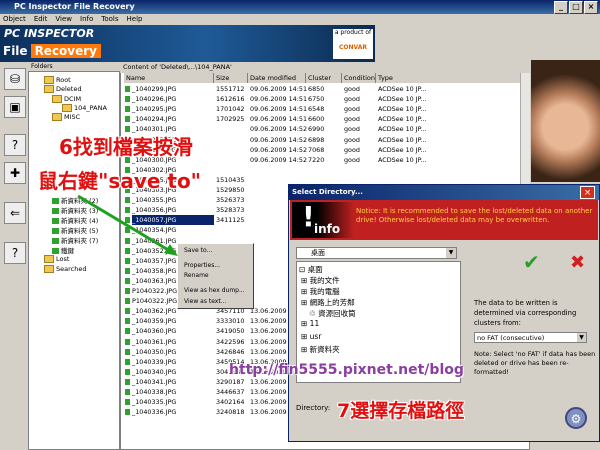 This screenshot has width=600, height=450. Describe the element at coordinates (120, 181) in the screenshot. I see `step6-annotation-line2: 鼠右鍵"save to"` at that location.